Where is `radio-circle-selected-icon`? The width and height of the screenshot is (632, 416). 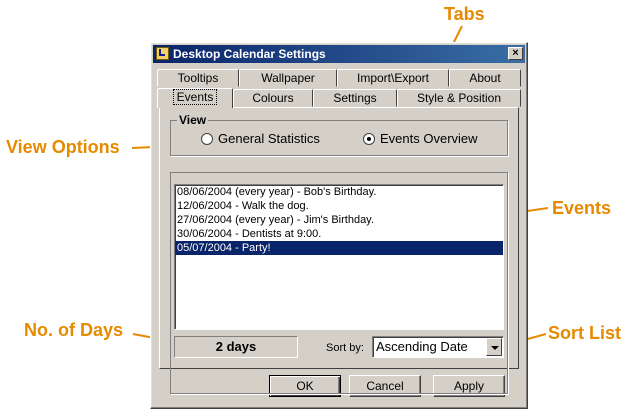 radio-circle-selected-icon is located at coordinates (369, 138).